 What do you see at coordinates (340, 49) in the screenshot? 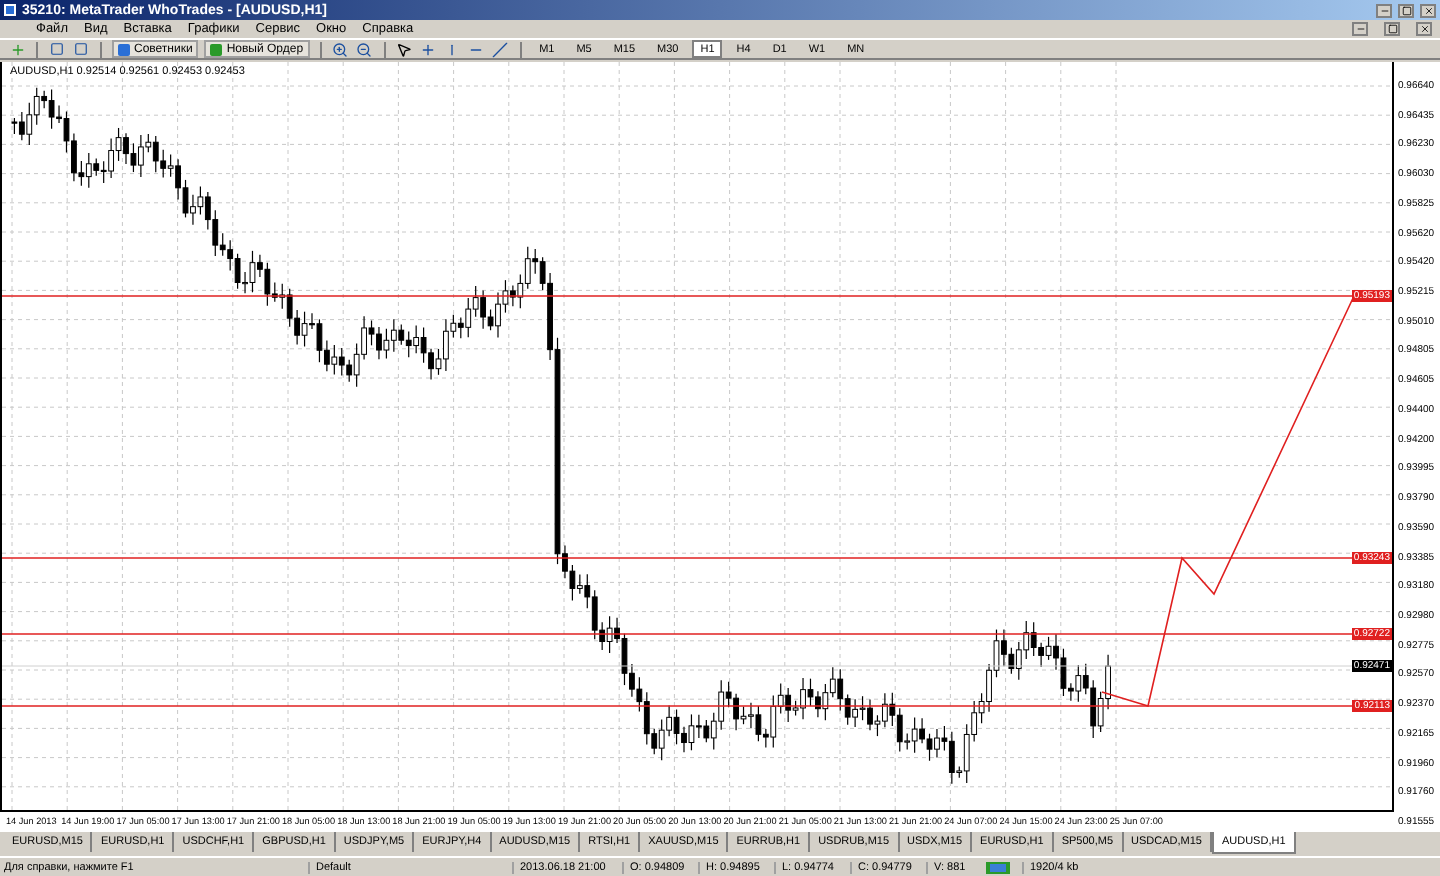
I see `zoom-in-icon` at bounding box center [340, 49].